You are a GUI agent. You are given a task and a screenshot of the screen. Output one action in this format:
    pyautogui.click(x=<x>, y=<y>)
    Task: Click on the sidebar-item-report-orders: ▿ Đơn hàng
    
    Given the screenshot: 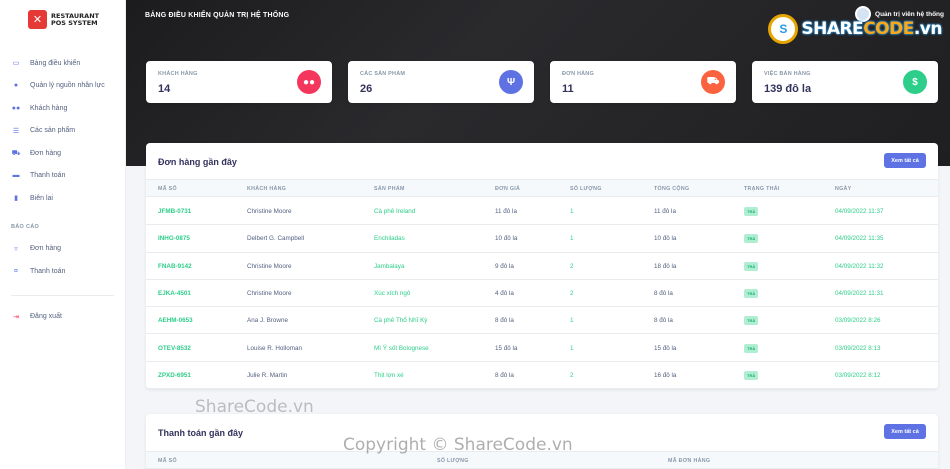 What is the action you would take?
    pyautogui.click(x=62, y=249)
    